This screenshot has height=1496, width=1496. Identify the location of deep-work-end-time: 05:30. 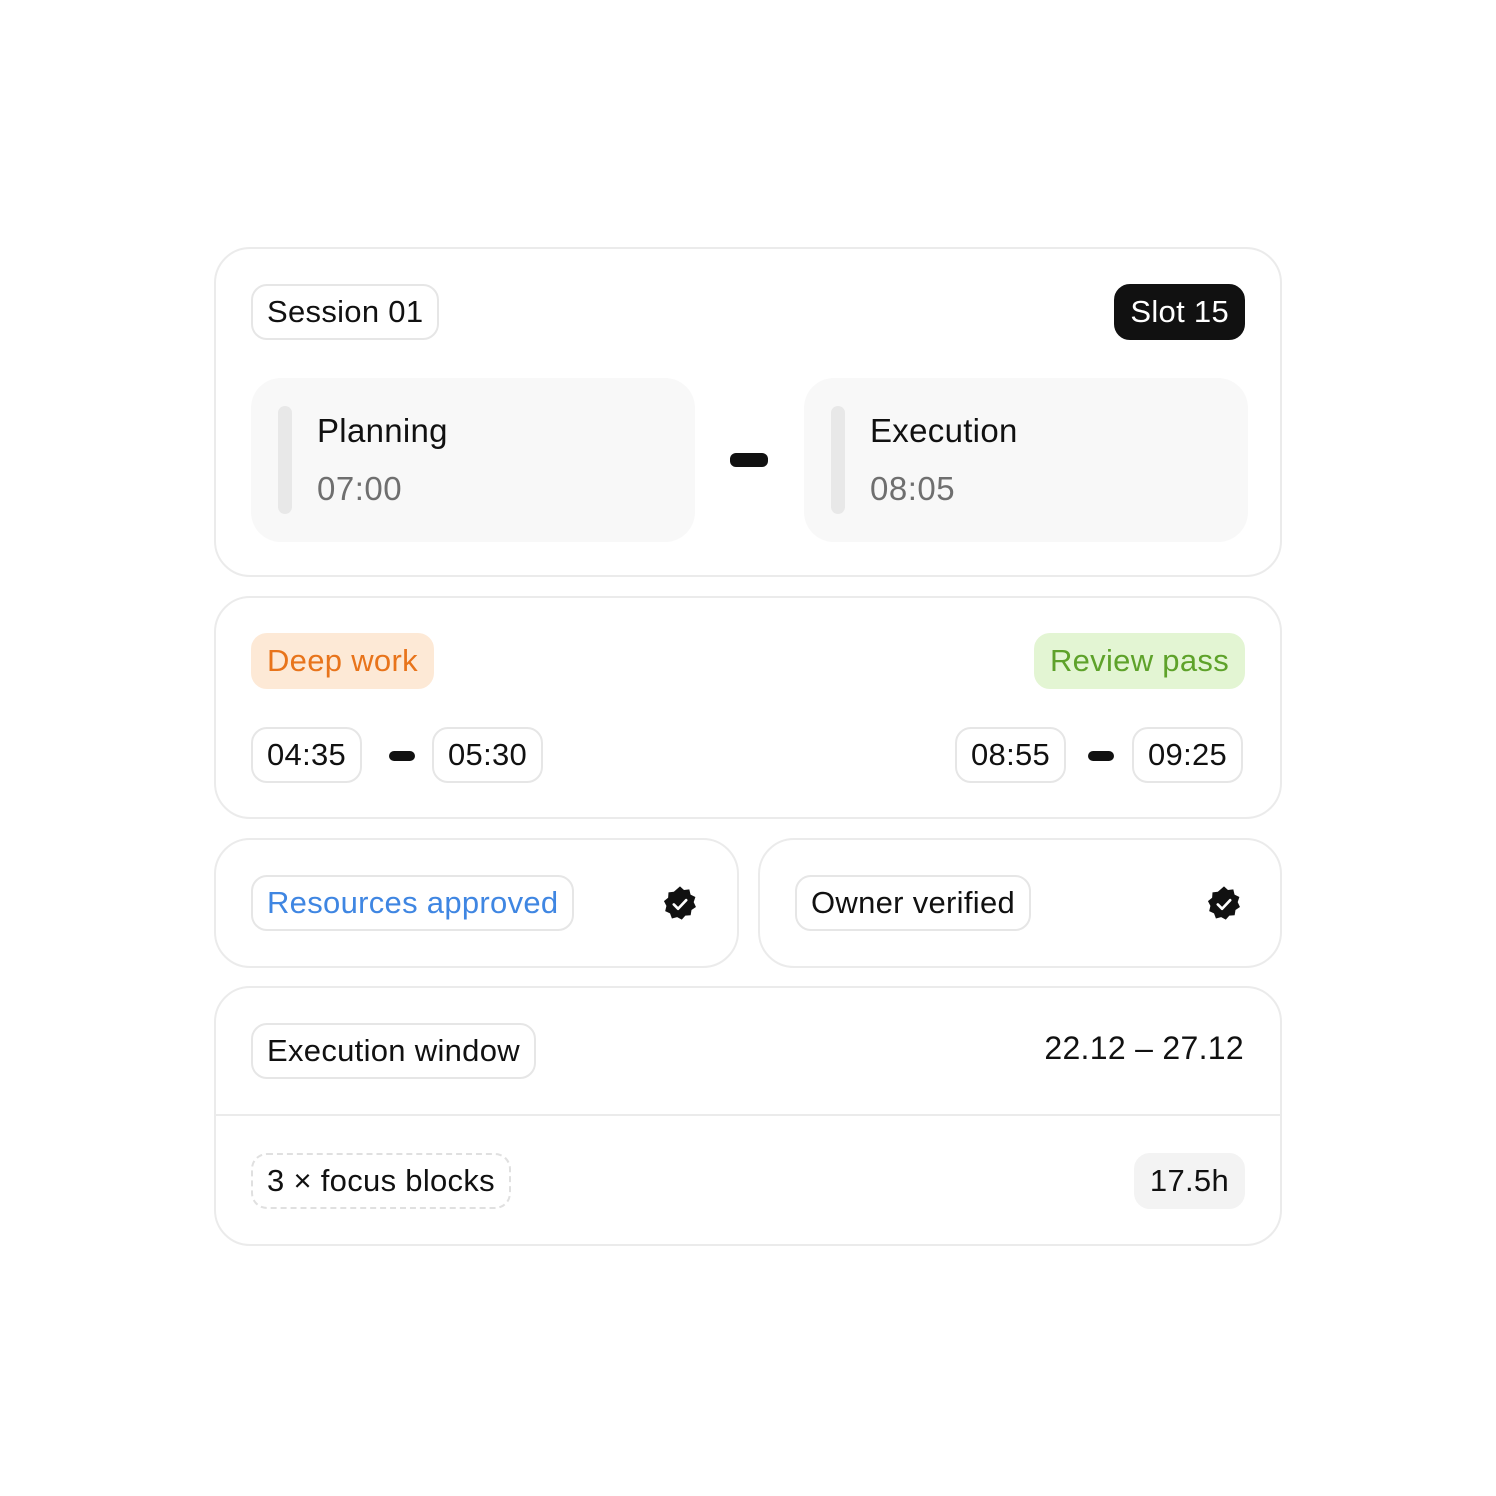
(488, 755).